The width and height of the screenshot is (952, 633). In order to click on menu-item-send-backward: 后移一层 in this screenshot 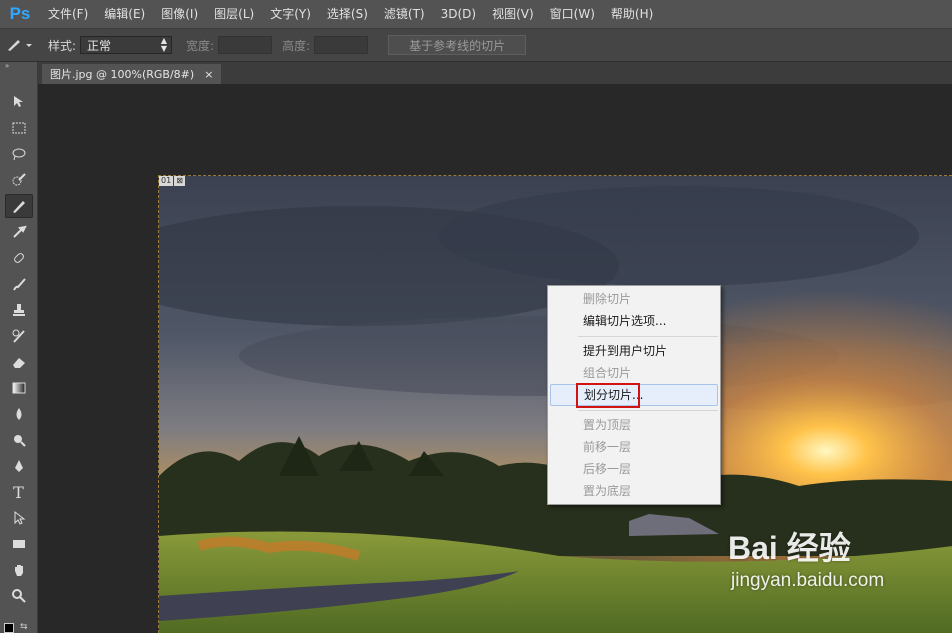, I will do `click(634, 469)`.